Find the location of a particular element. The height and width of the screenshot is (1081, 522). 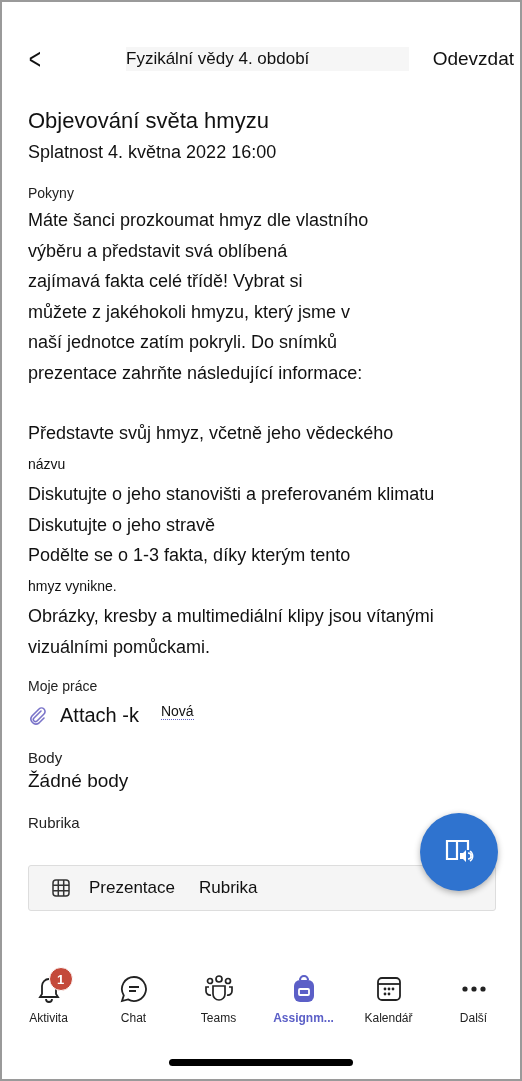

instruction-line: Obrázky, kresby a multimediální klipy jsou vítanými is located at coordinates (231, 616).